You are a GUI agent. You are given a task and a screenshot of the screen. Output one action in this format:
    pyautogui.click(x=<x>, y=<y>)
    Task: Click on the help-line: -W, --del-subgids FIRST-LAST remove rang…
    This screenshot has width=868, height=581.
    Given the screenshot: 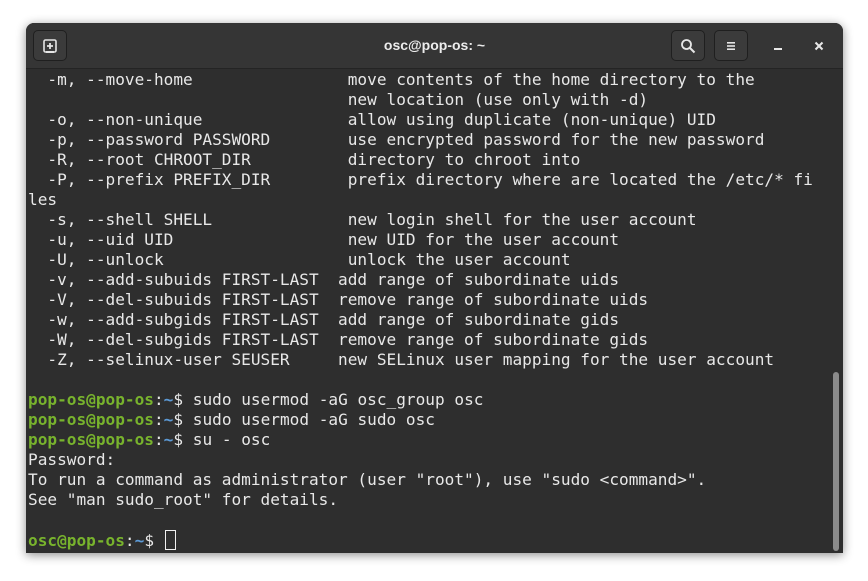 What is the action you would take?
    pyautogui.click(x=338, y=339)
    